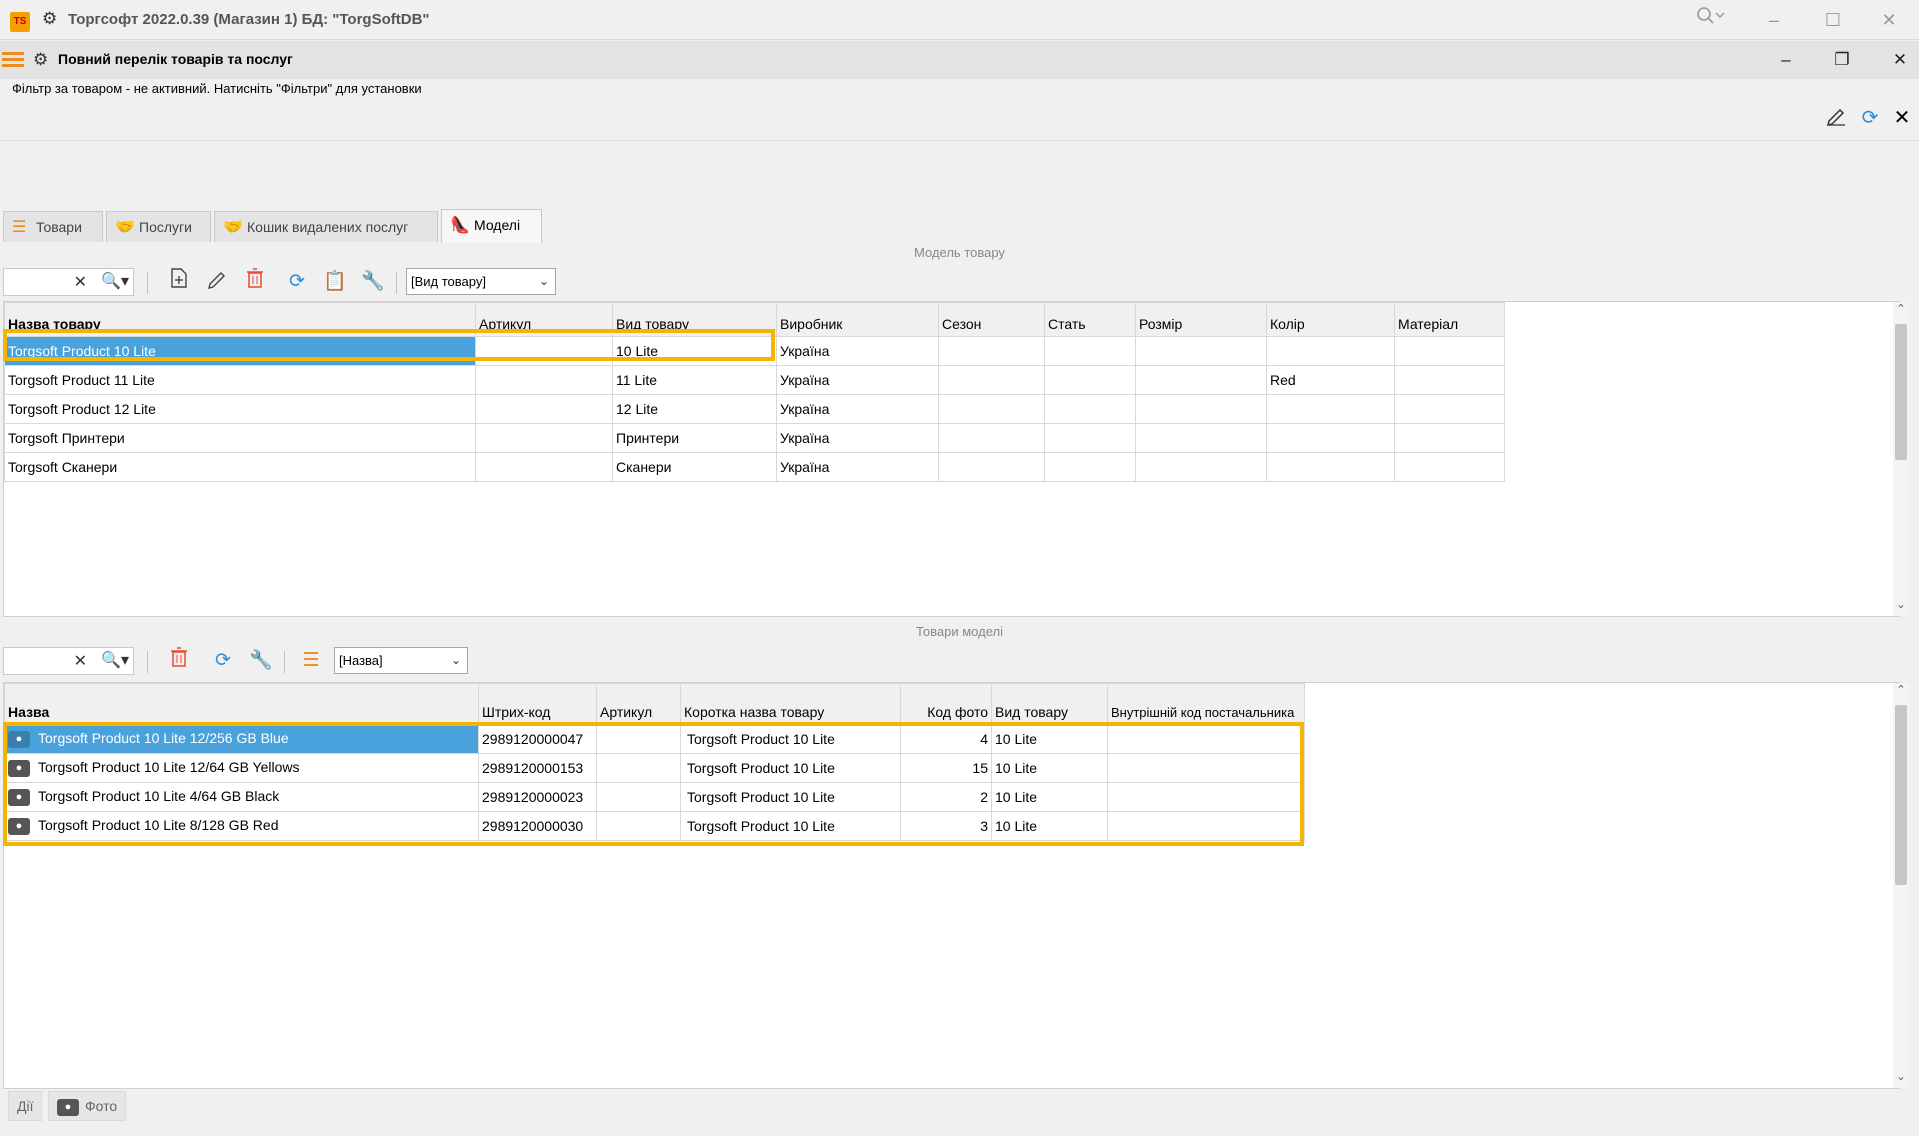 The height and width of the screenshot is (1136, 1919). I want to click on goods-cell: 4, so click(946, 739).